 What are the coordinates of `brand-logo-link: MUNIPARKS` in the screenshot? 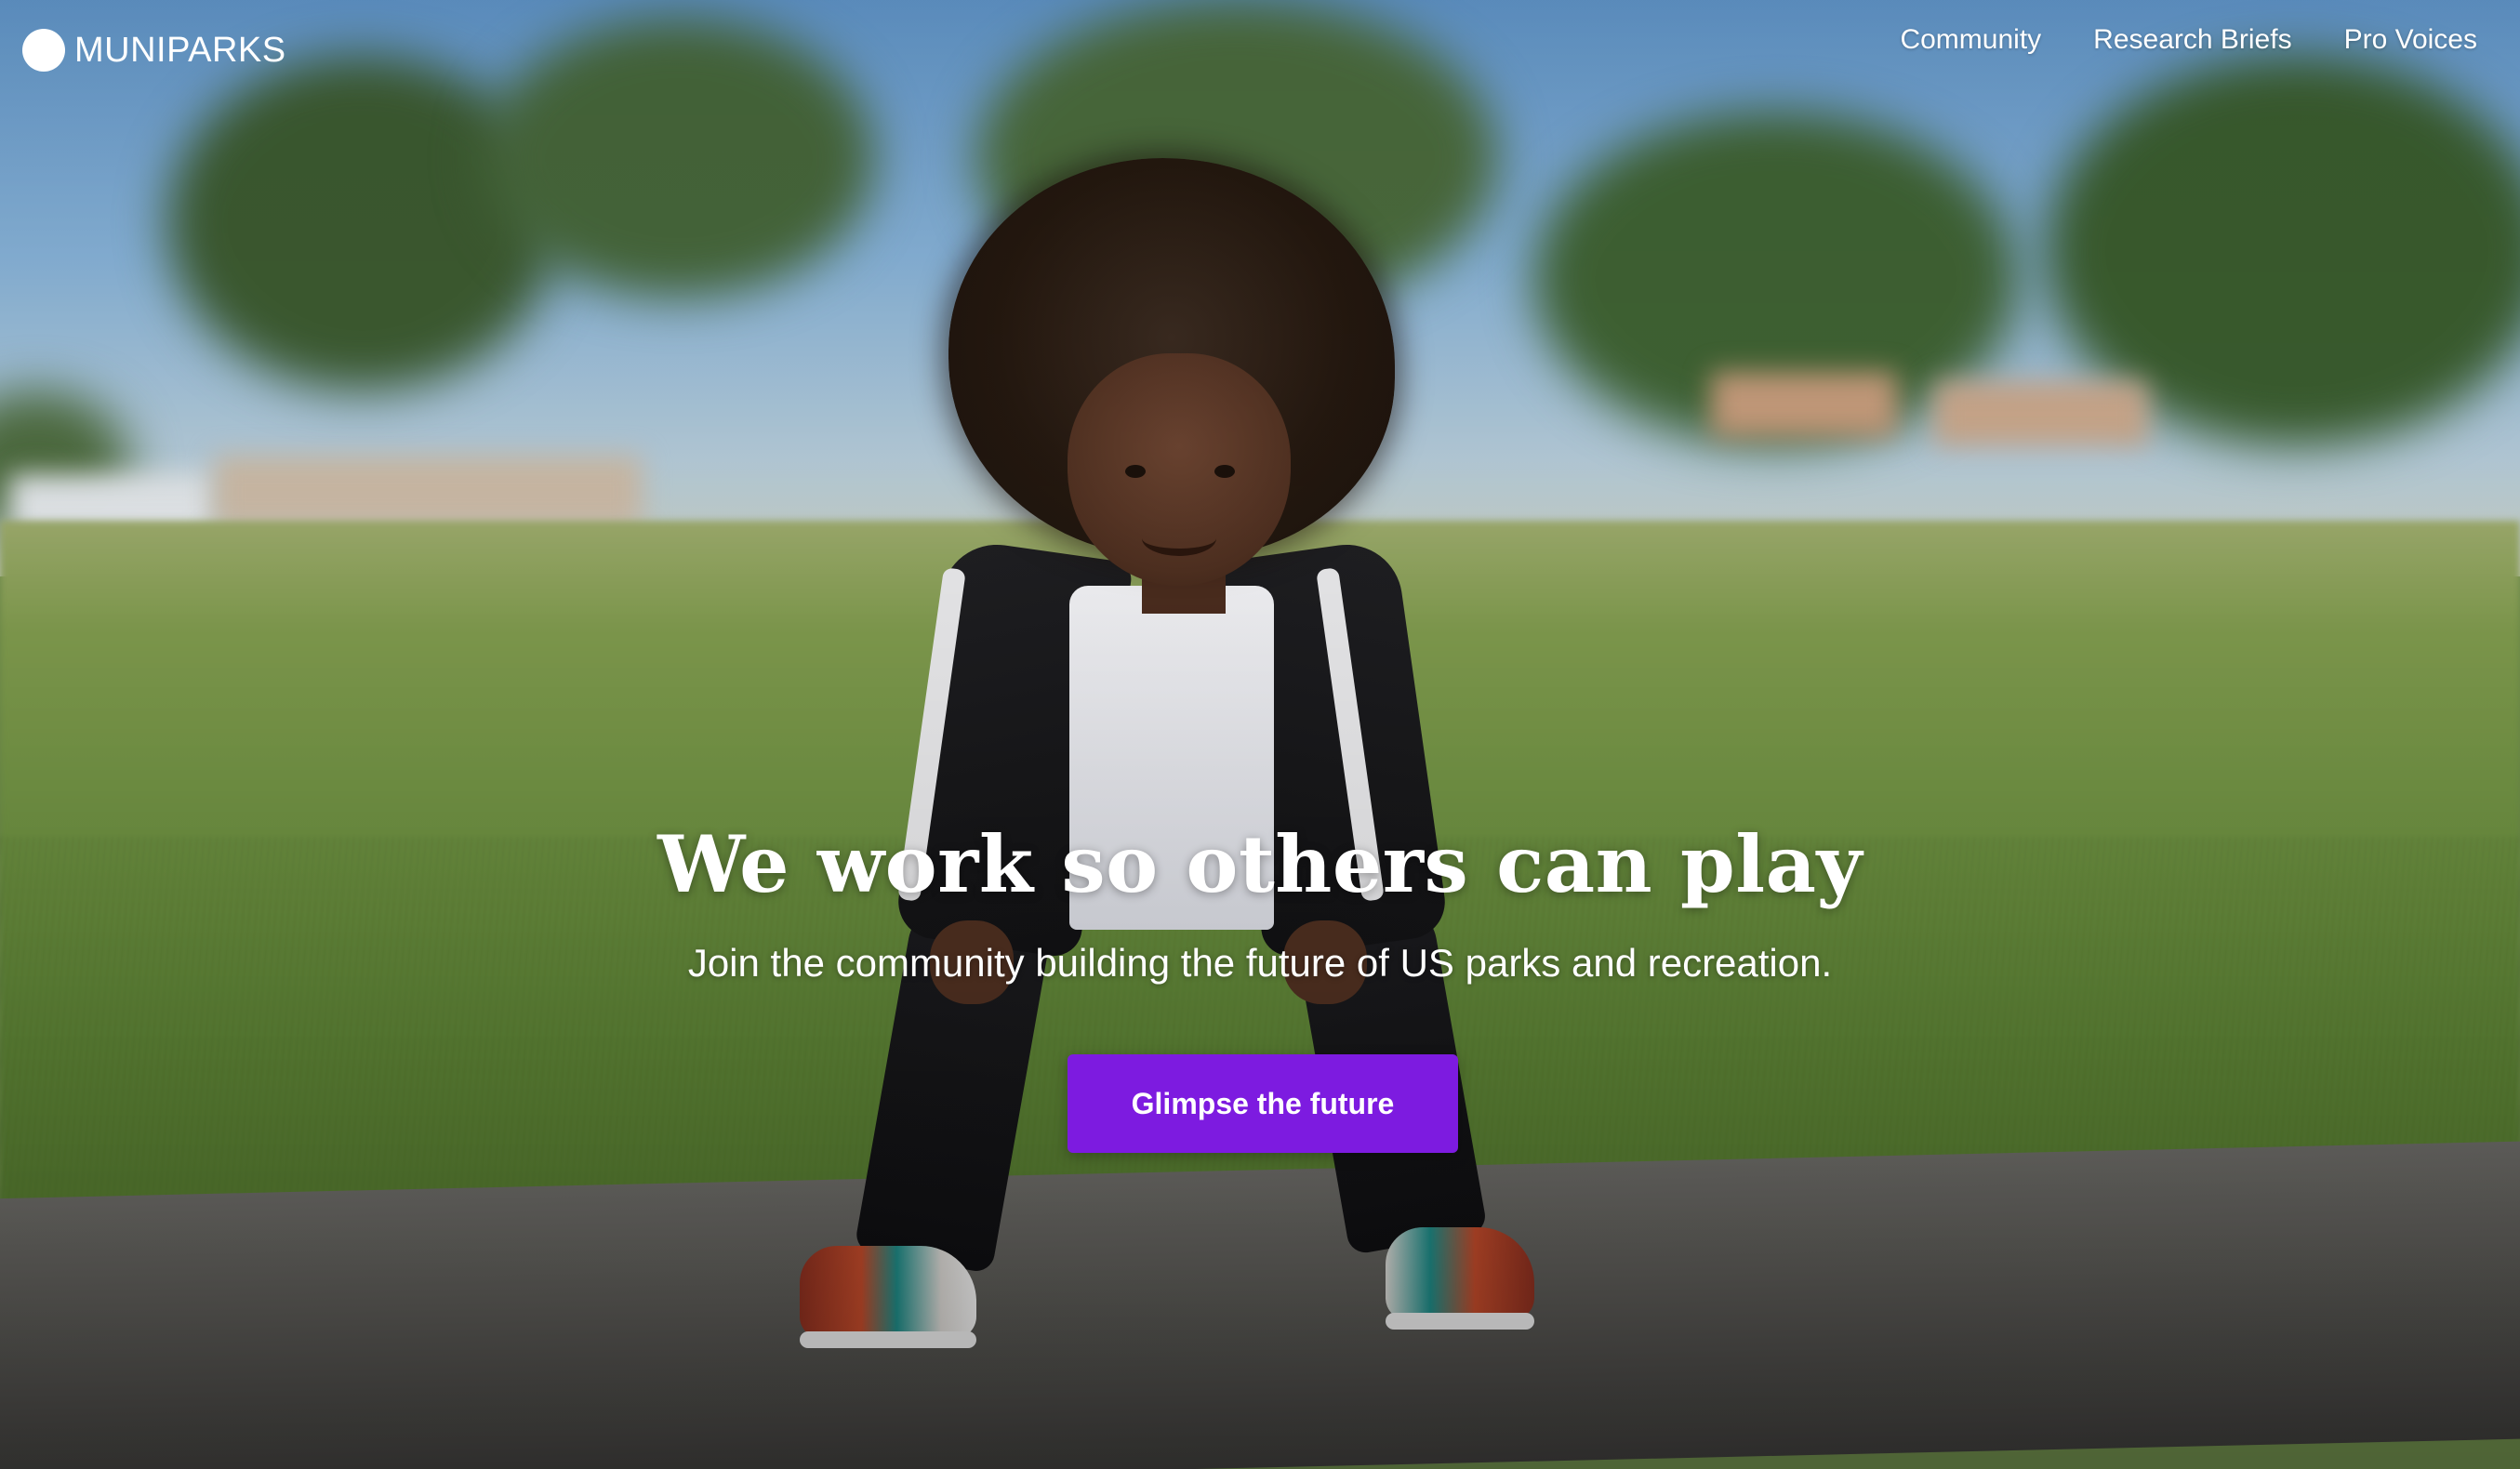 It's located at (154, 50).